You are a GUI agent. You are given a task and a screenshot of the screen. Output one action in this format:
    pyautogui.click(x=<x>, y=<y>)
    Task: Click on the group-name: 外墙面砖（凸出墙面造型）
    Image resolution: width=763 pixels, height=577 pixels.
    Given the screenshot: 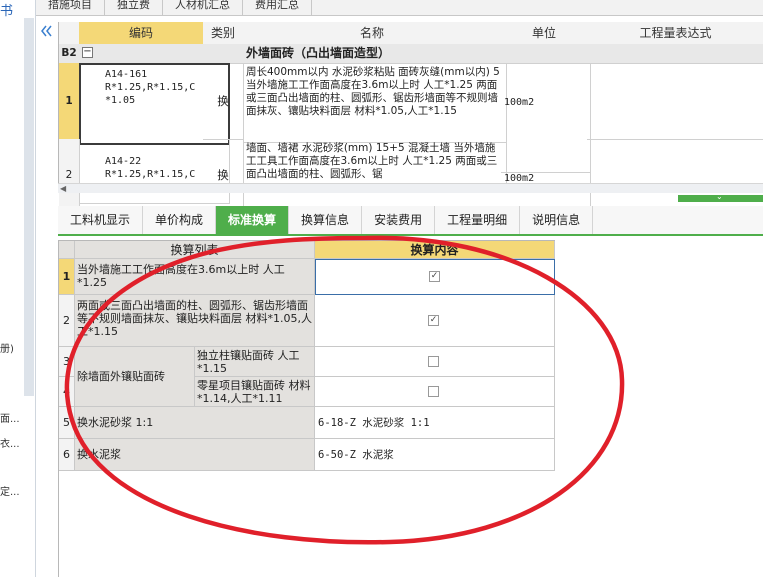 What is the action you would take?
    pyautogui.click(x=503, y=54)
    